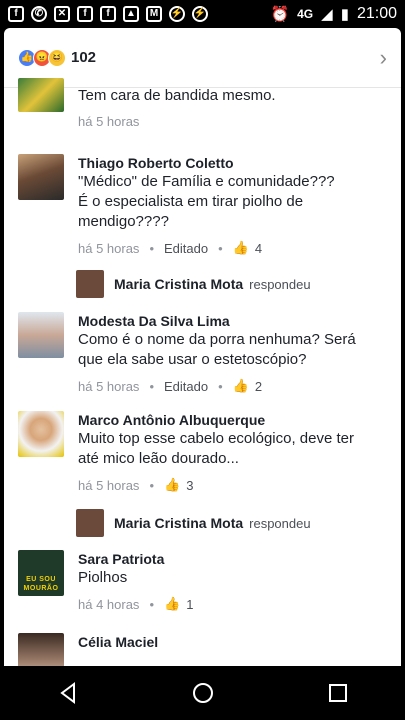 The image size is (405, 720). I want to click on comment-author: Modesta Da Silva Lima, so click(228, 321).